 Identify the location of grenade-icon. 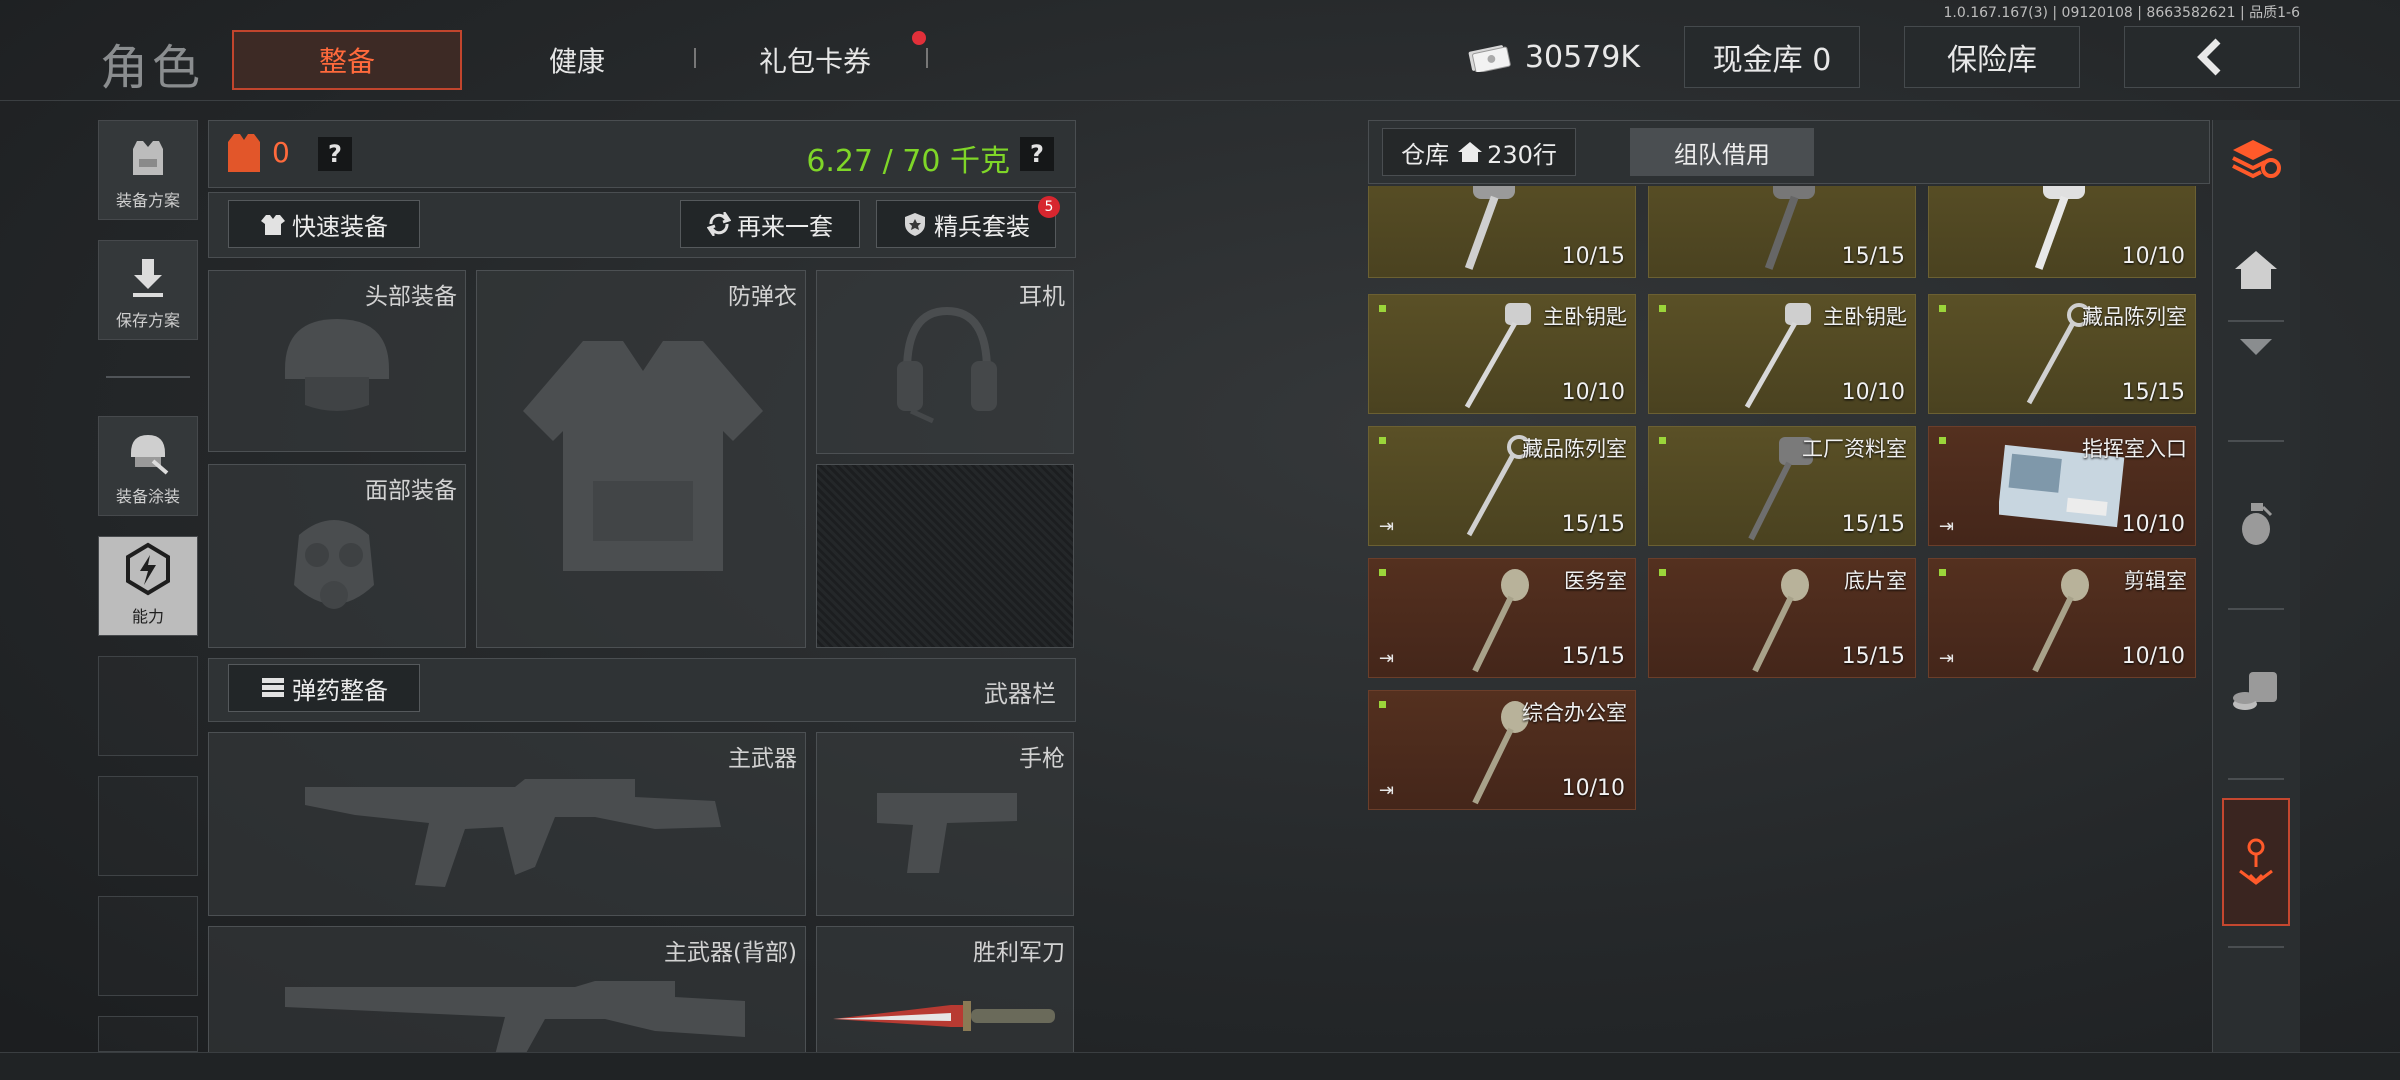
(2257, 524).